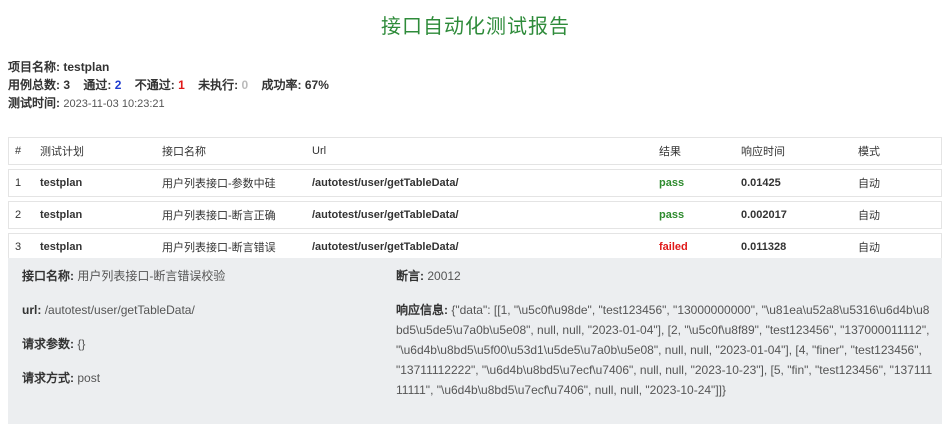 This screenshot has height=424, width=951. Describe the element at coordinates (34, 85) in the screenshot. I see `total-label: 用例总数:` at that location.